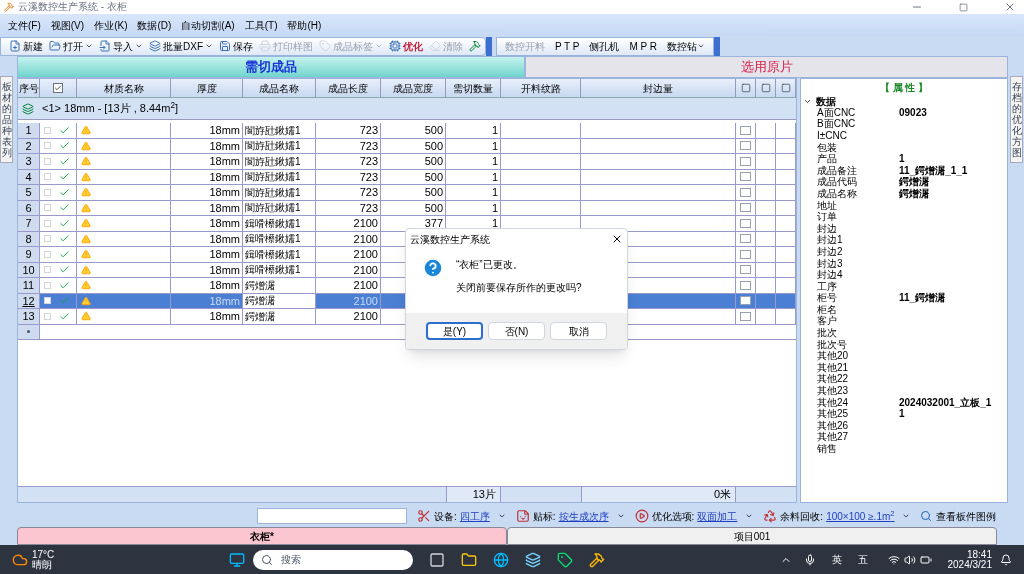  Describe the element at coordinates (24, 25) in the screenshot. I see `menu-item: 文件(F)` at that location.